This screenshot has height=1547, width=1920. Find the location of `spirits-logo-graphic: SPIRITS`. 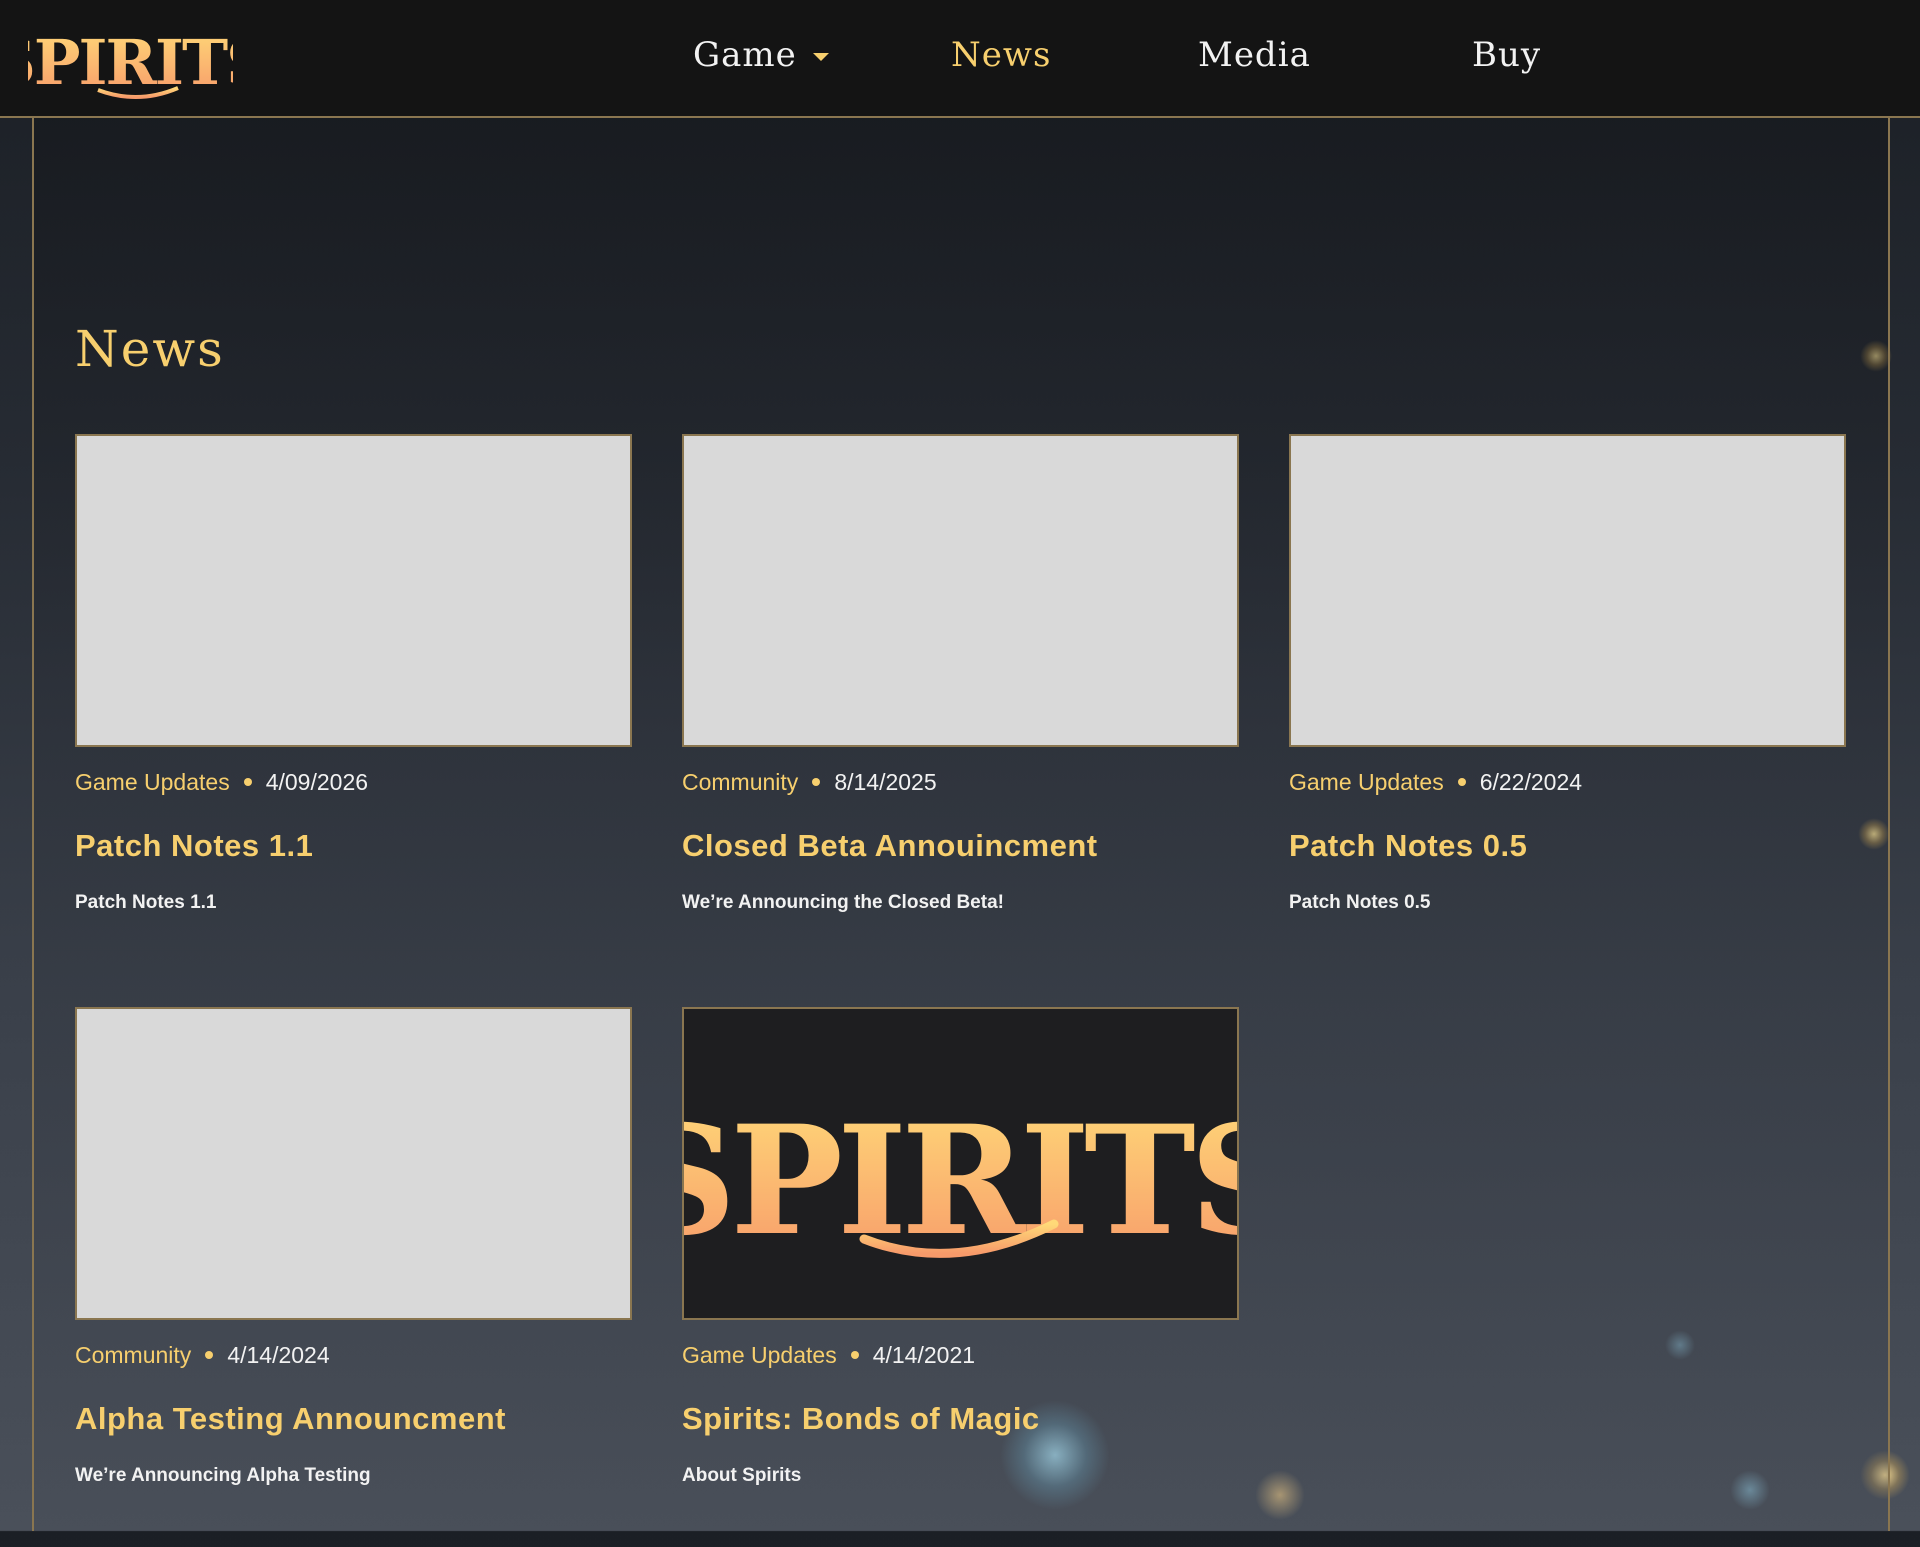

spirits-logo-graphic: SPIRITS is located at coordinates (135, 62).